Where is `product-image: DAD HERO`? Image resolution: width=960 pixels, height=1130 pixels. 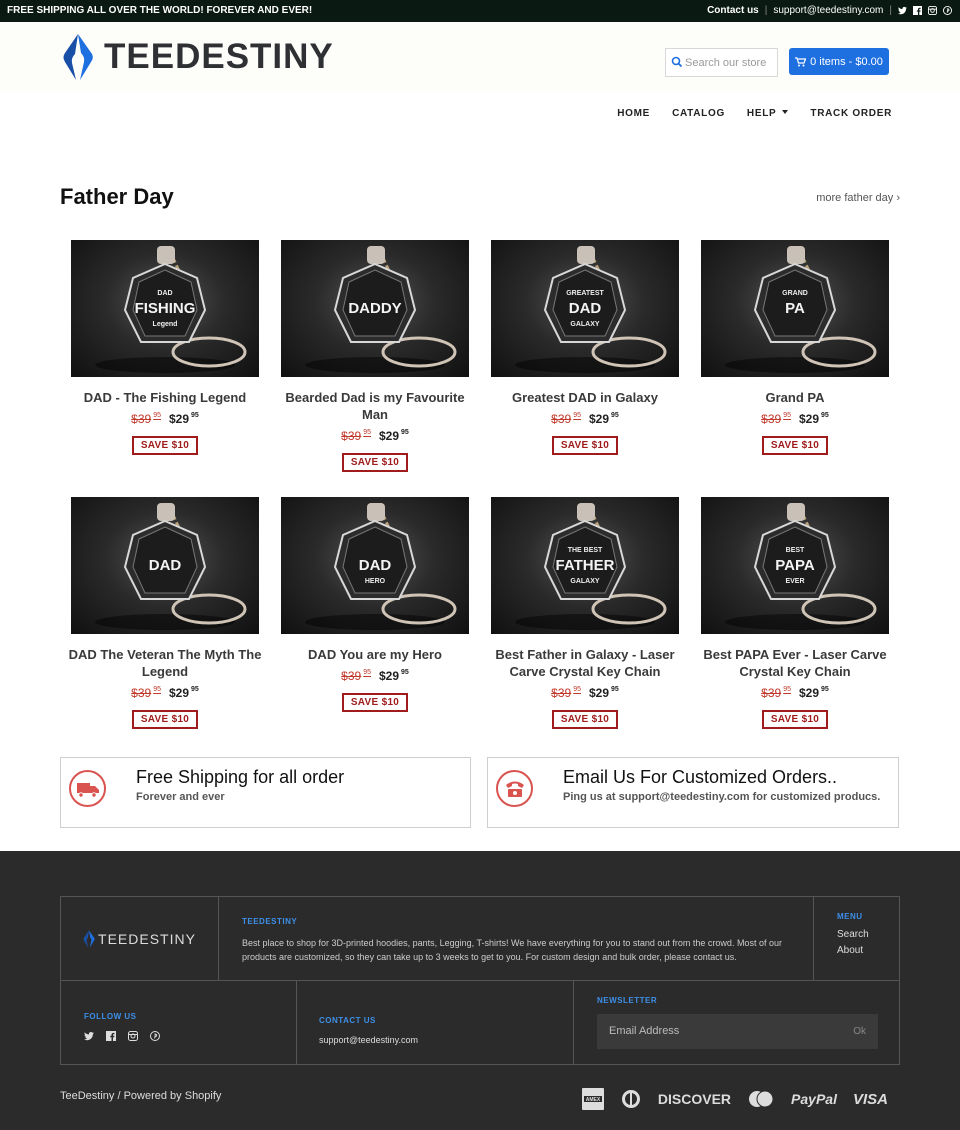 product-image: DAD HERO is located at coordinates (375, 565).